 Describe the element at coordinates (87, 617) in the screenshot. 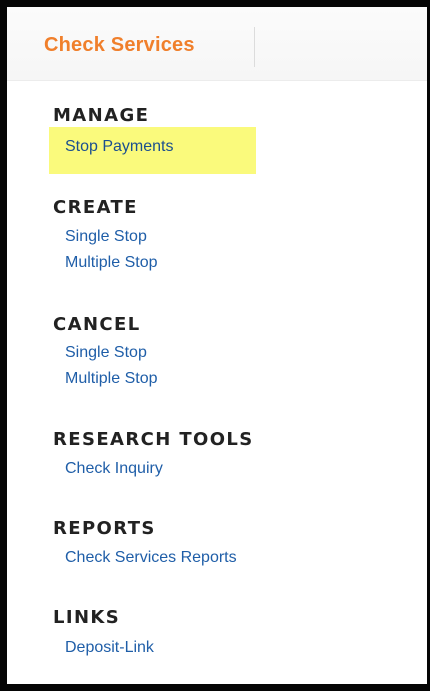

I see `section-heading-links: LINKS` at that location.